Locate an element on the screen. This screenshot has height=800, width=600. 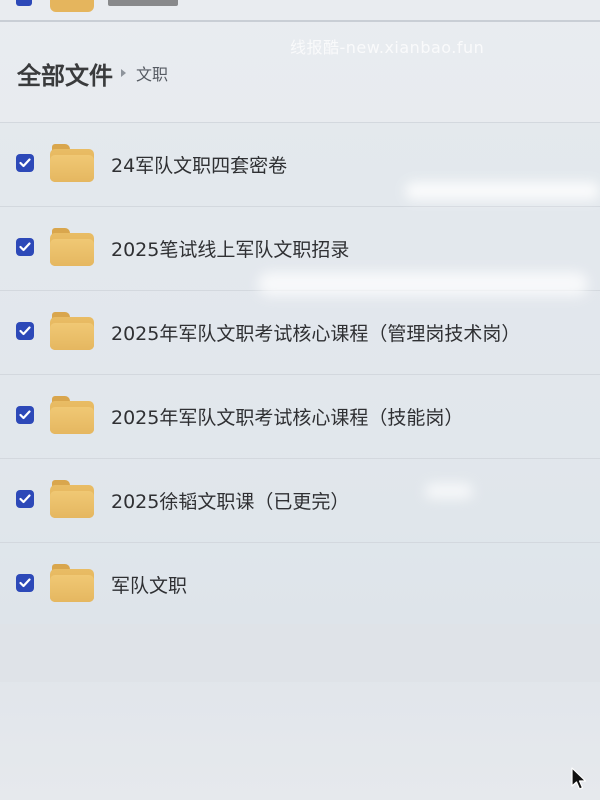
file-row: 2025年军队文职考试核心课程（技能岗） is located at coordinates (300, 417).